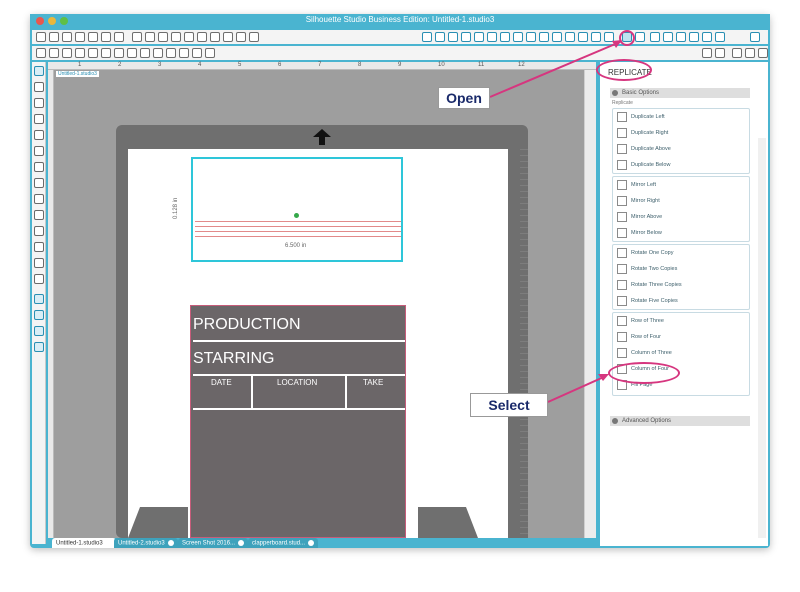 The height and width of the screenshot is (592, 800). Describe the element at coordinates (215, 37) in the screenshot. I see `zoom-out-icon` at that location.